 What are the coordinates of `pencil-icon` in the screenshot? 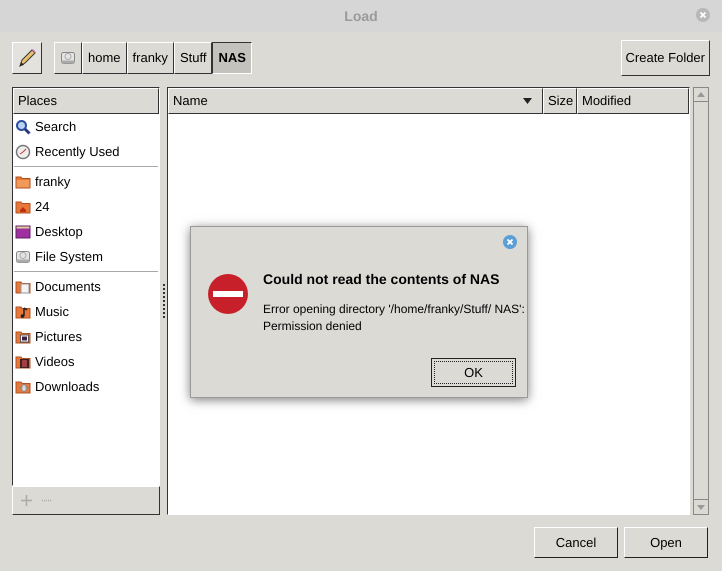 It's located at (27, 58).